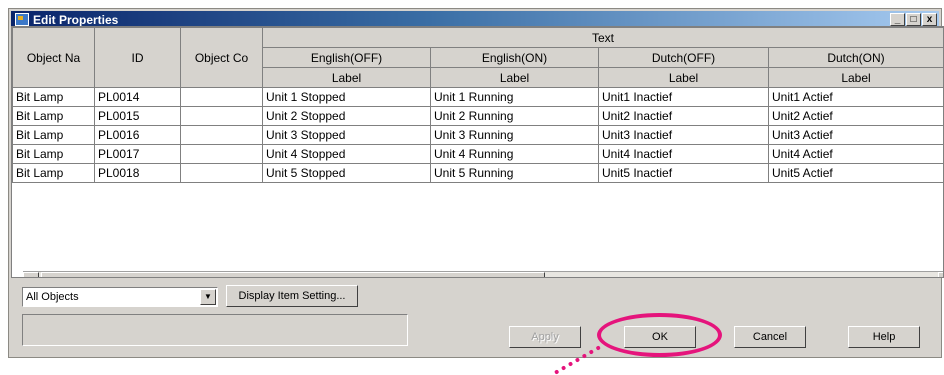 This screenshot has height=375, width=944. Describe the element at coordinates (346, 154) in the screenshot. I see `table-cell: Unit 4 Stopped` at that location.